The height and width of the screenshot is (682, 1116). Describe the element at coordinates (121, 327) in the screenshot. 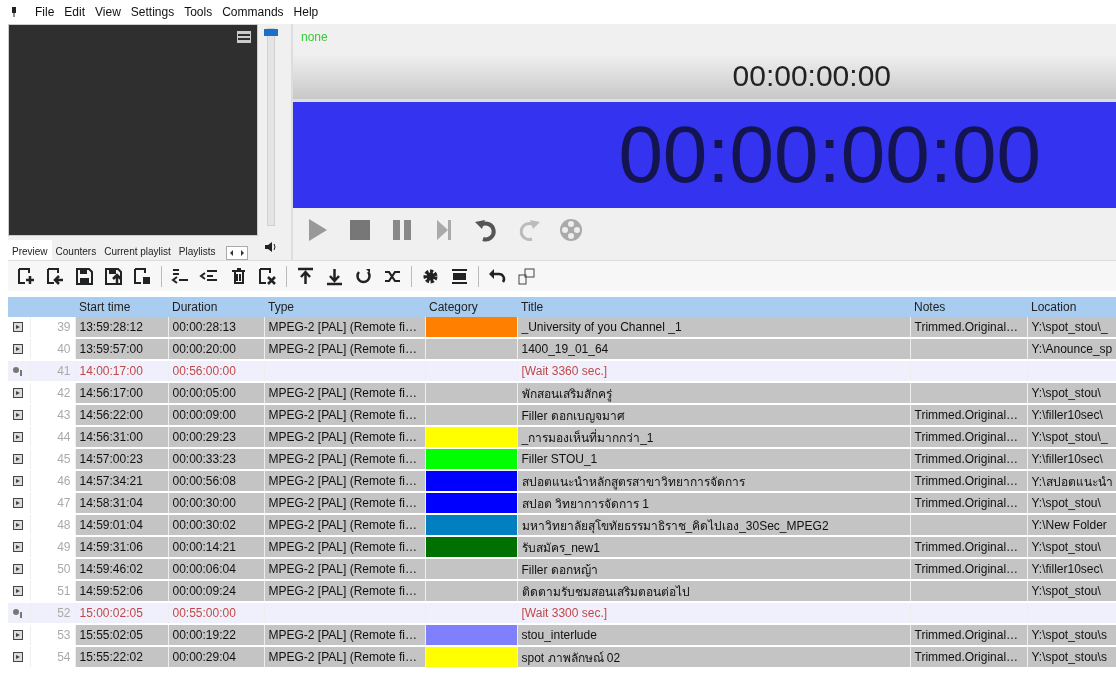

I see `table-cell: 13:59:28:12` at that location.